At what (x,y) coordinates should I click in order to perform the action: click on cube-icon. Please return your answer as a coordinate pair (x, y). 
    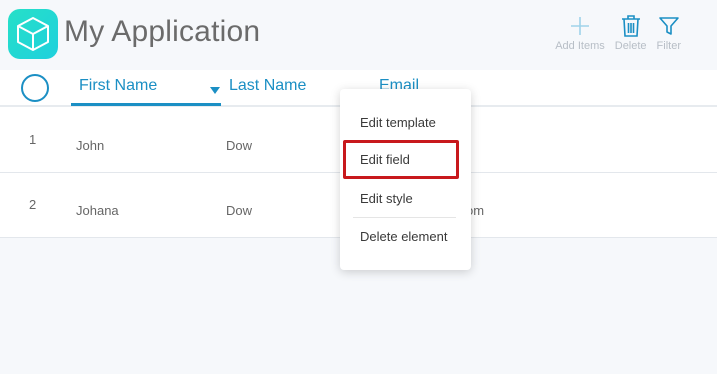
    Looking at the image, I should click on (33, 34).